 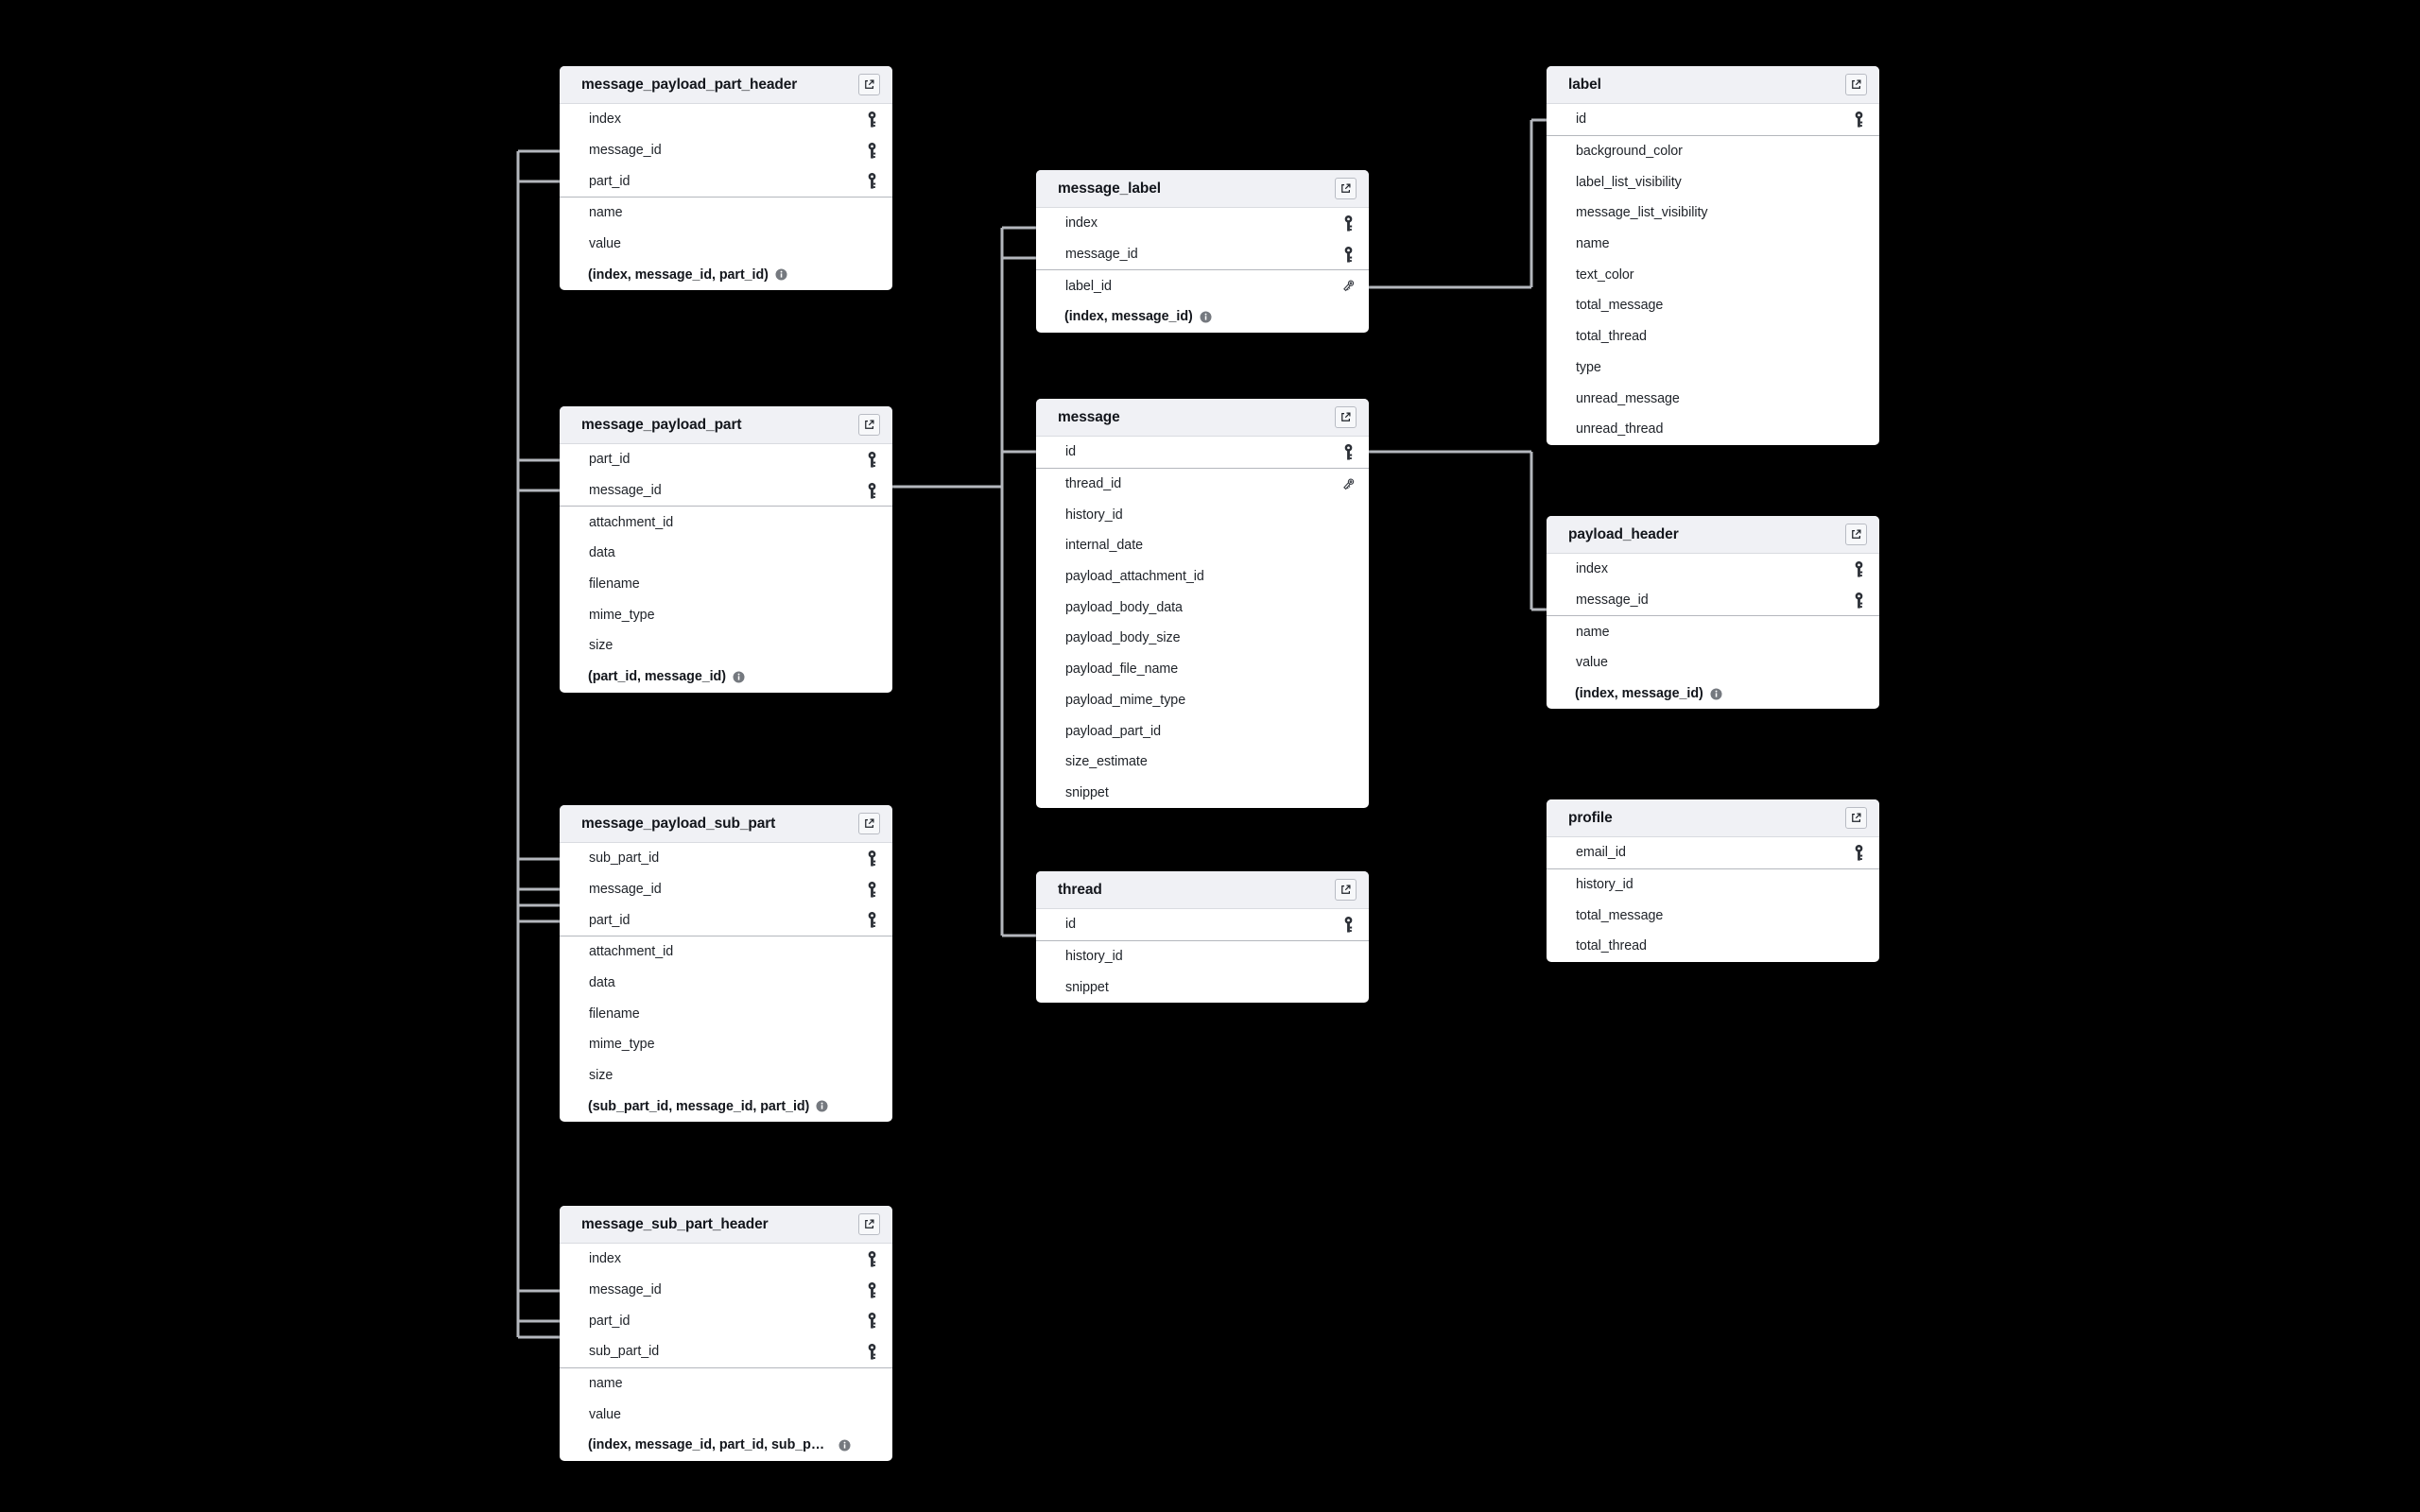 I want to click on field-row: text_color, so click(x=1713, y=274).